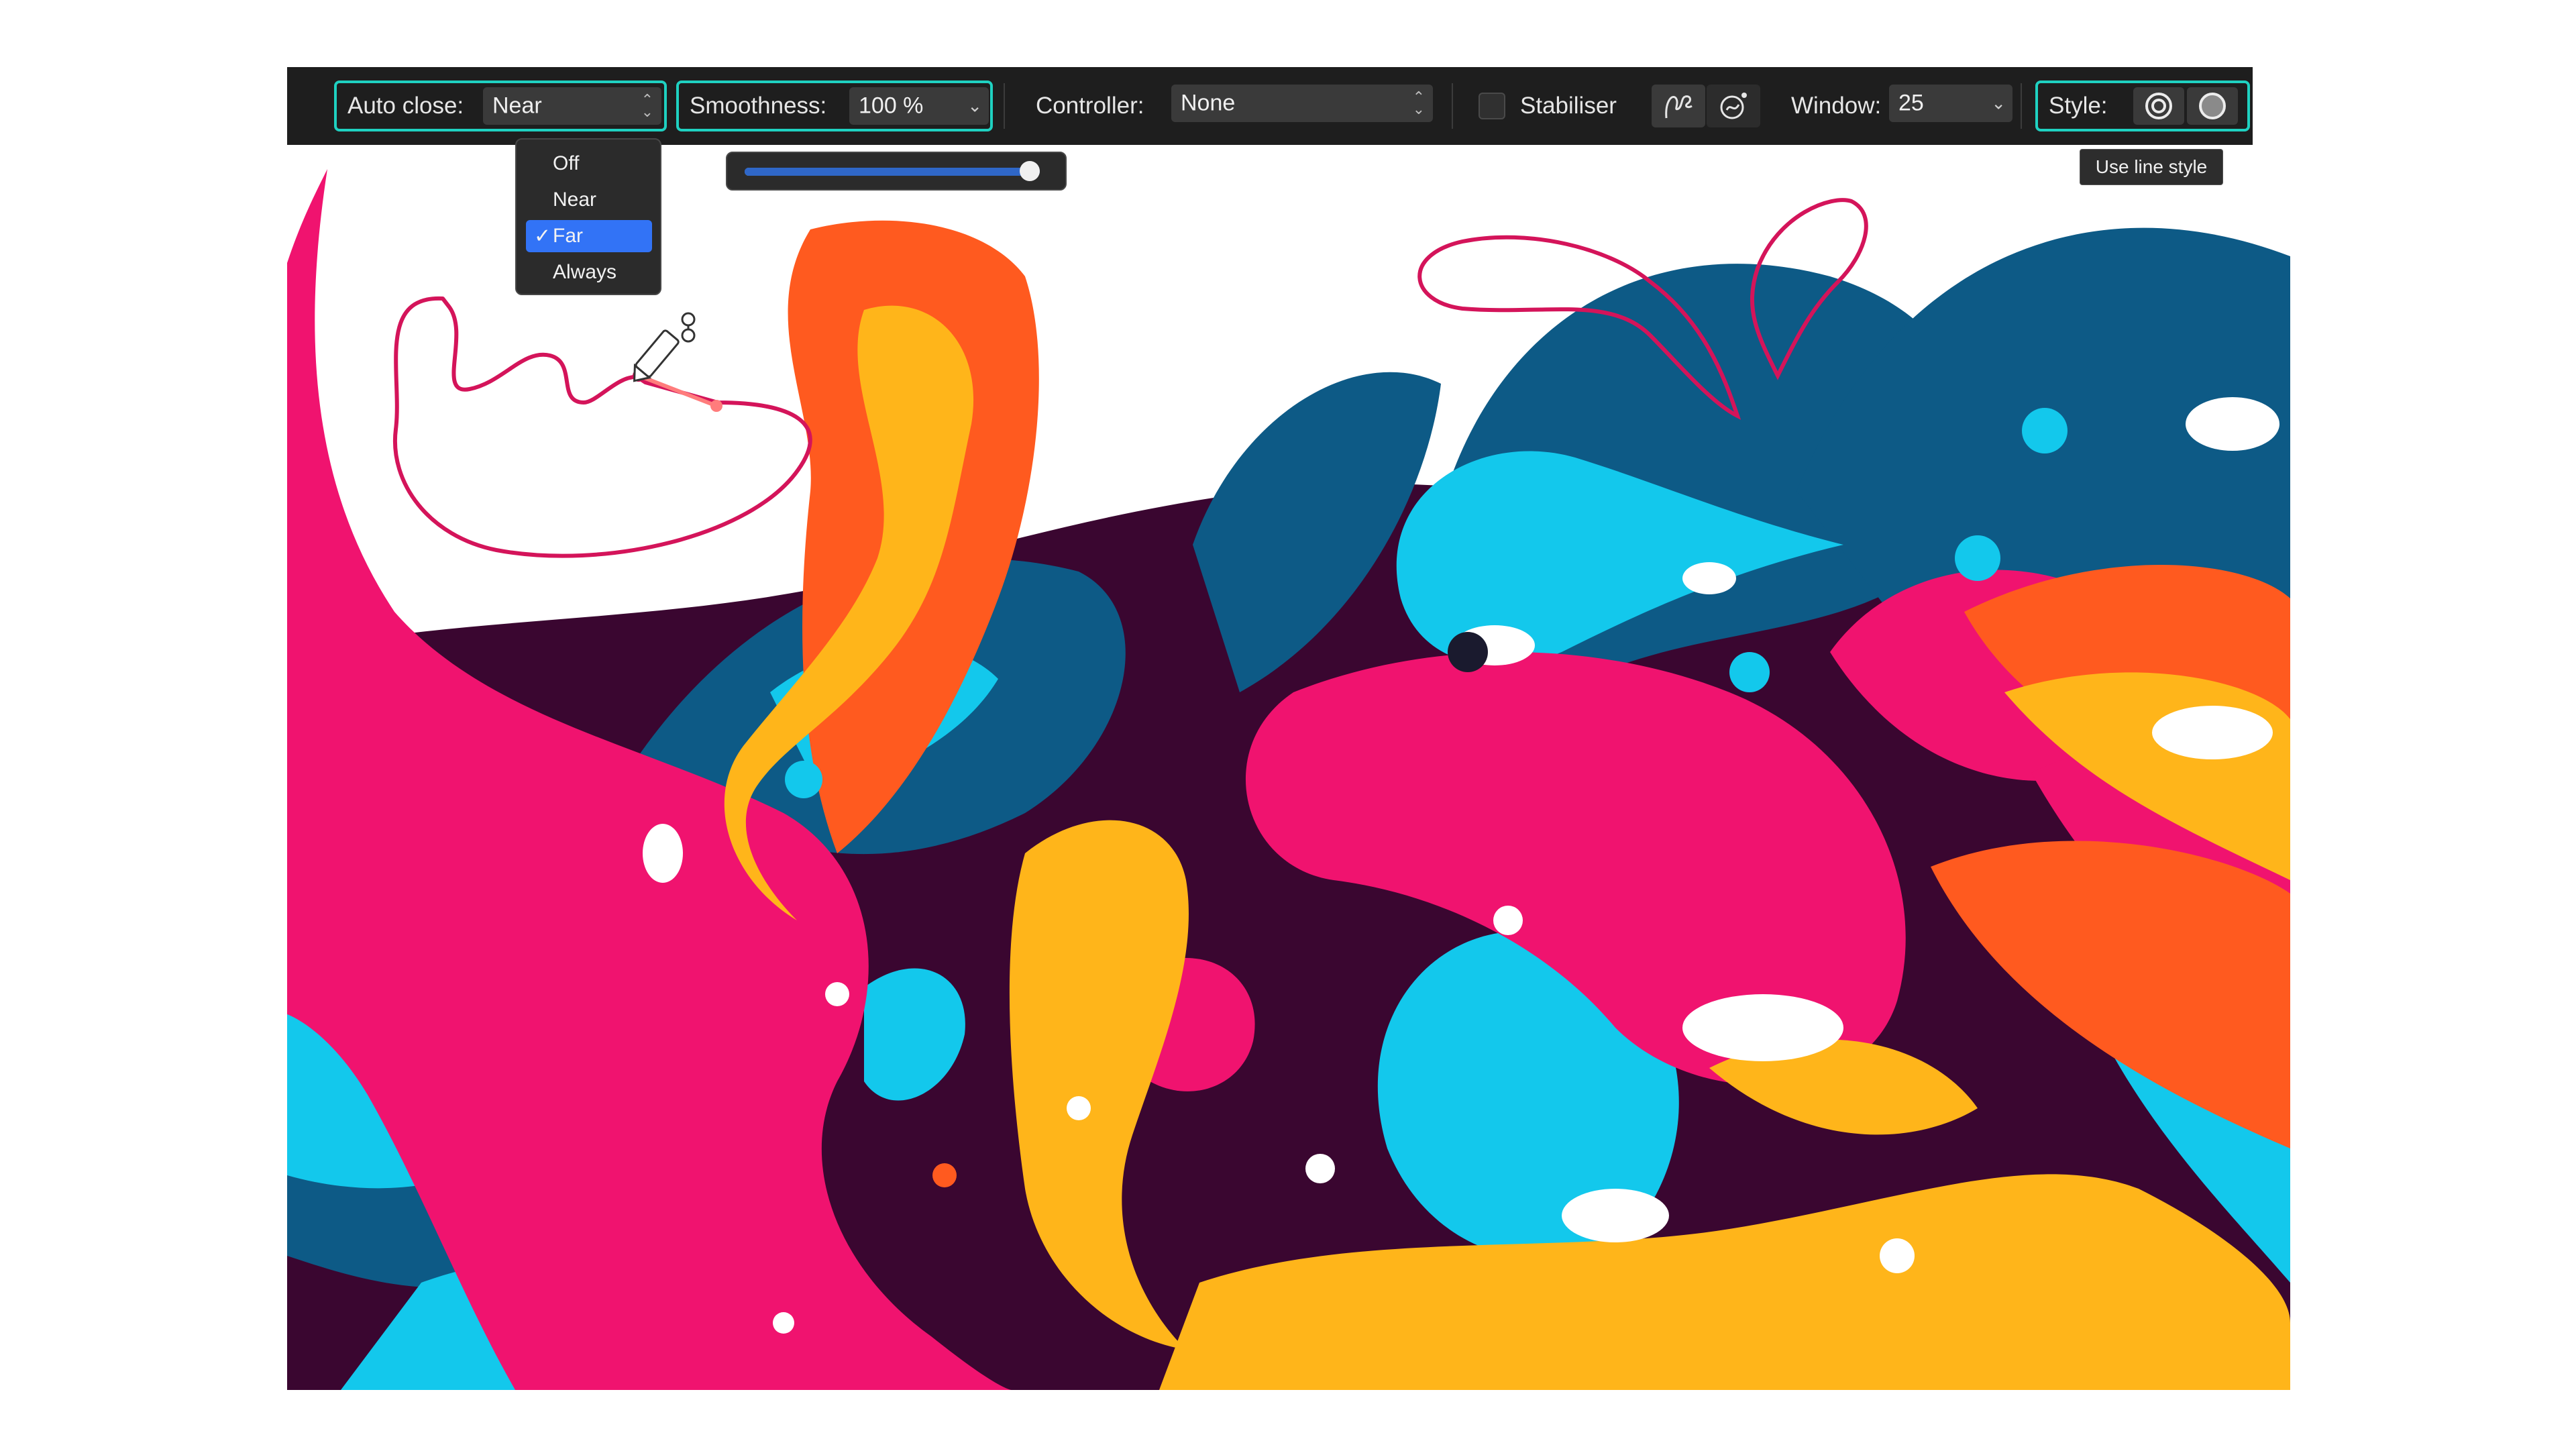  I want to click on menu-item-always: Always, so click(589, 272).